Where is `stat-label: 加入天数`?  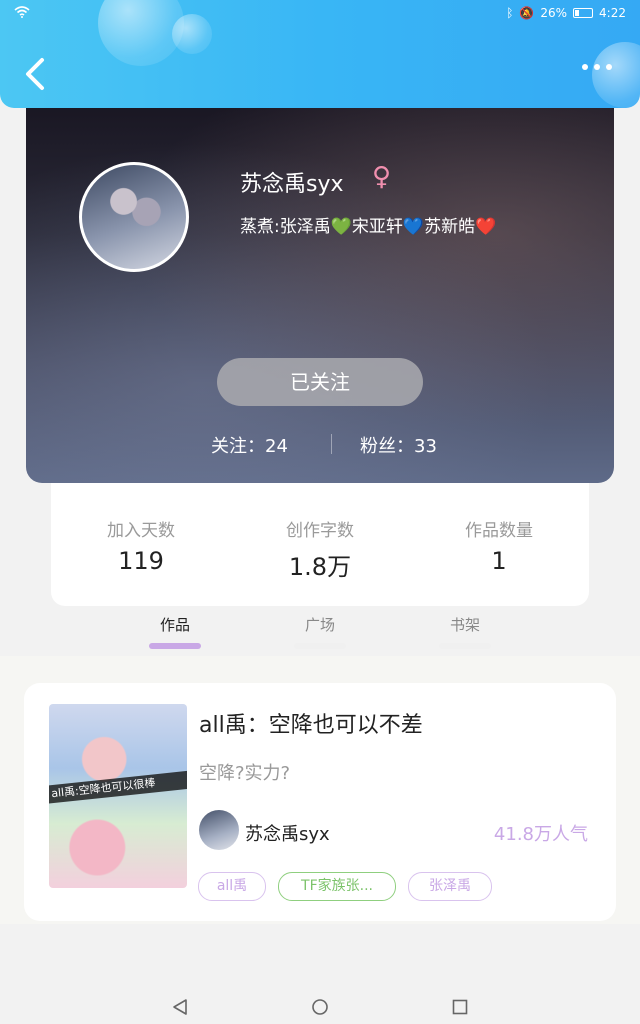
stat-label: 加入天数 is located at coordinates (141, 531).